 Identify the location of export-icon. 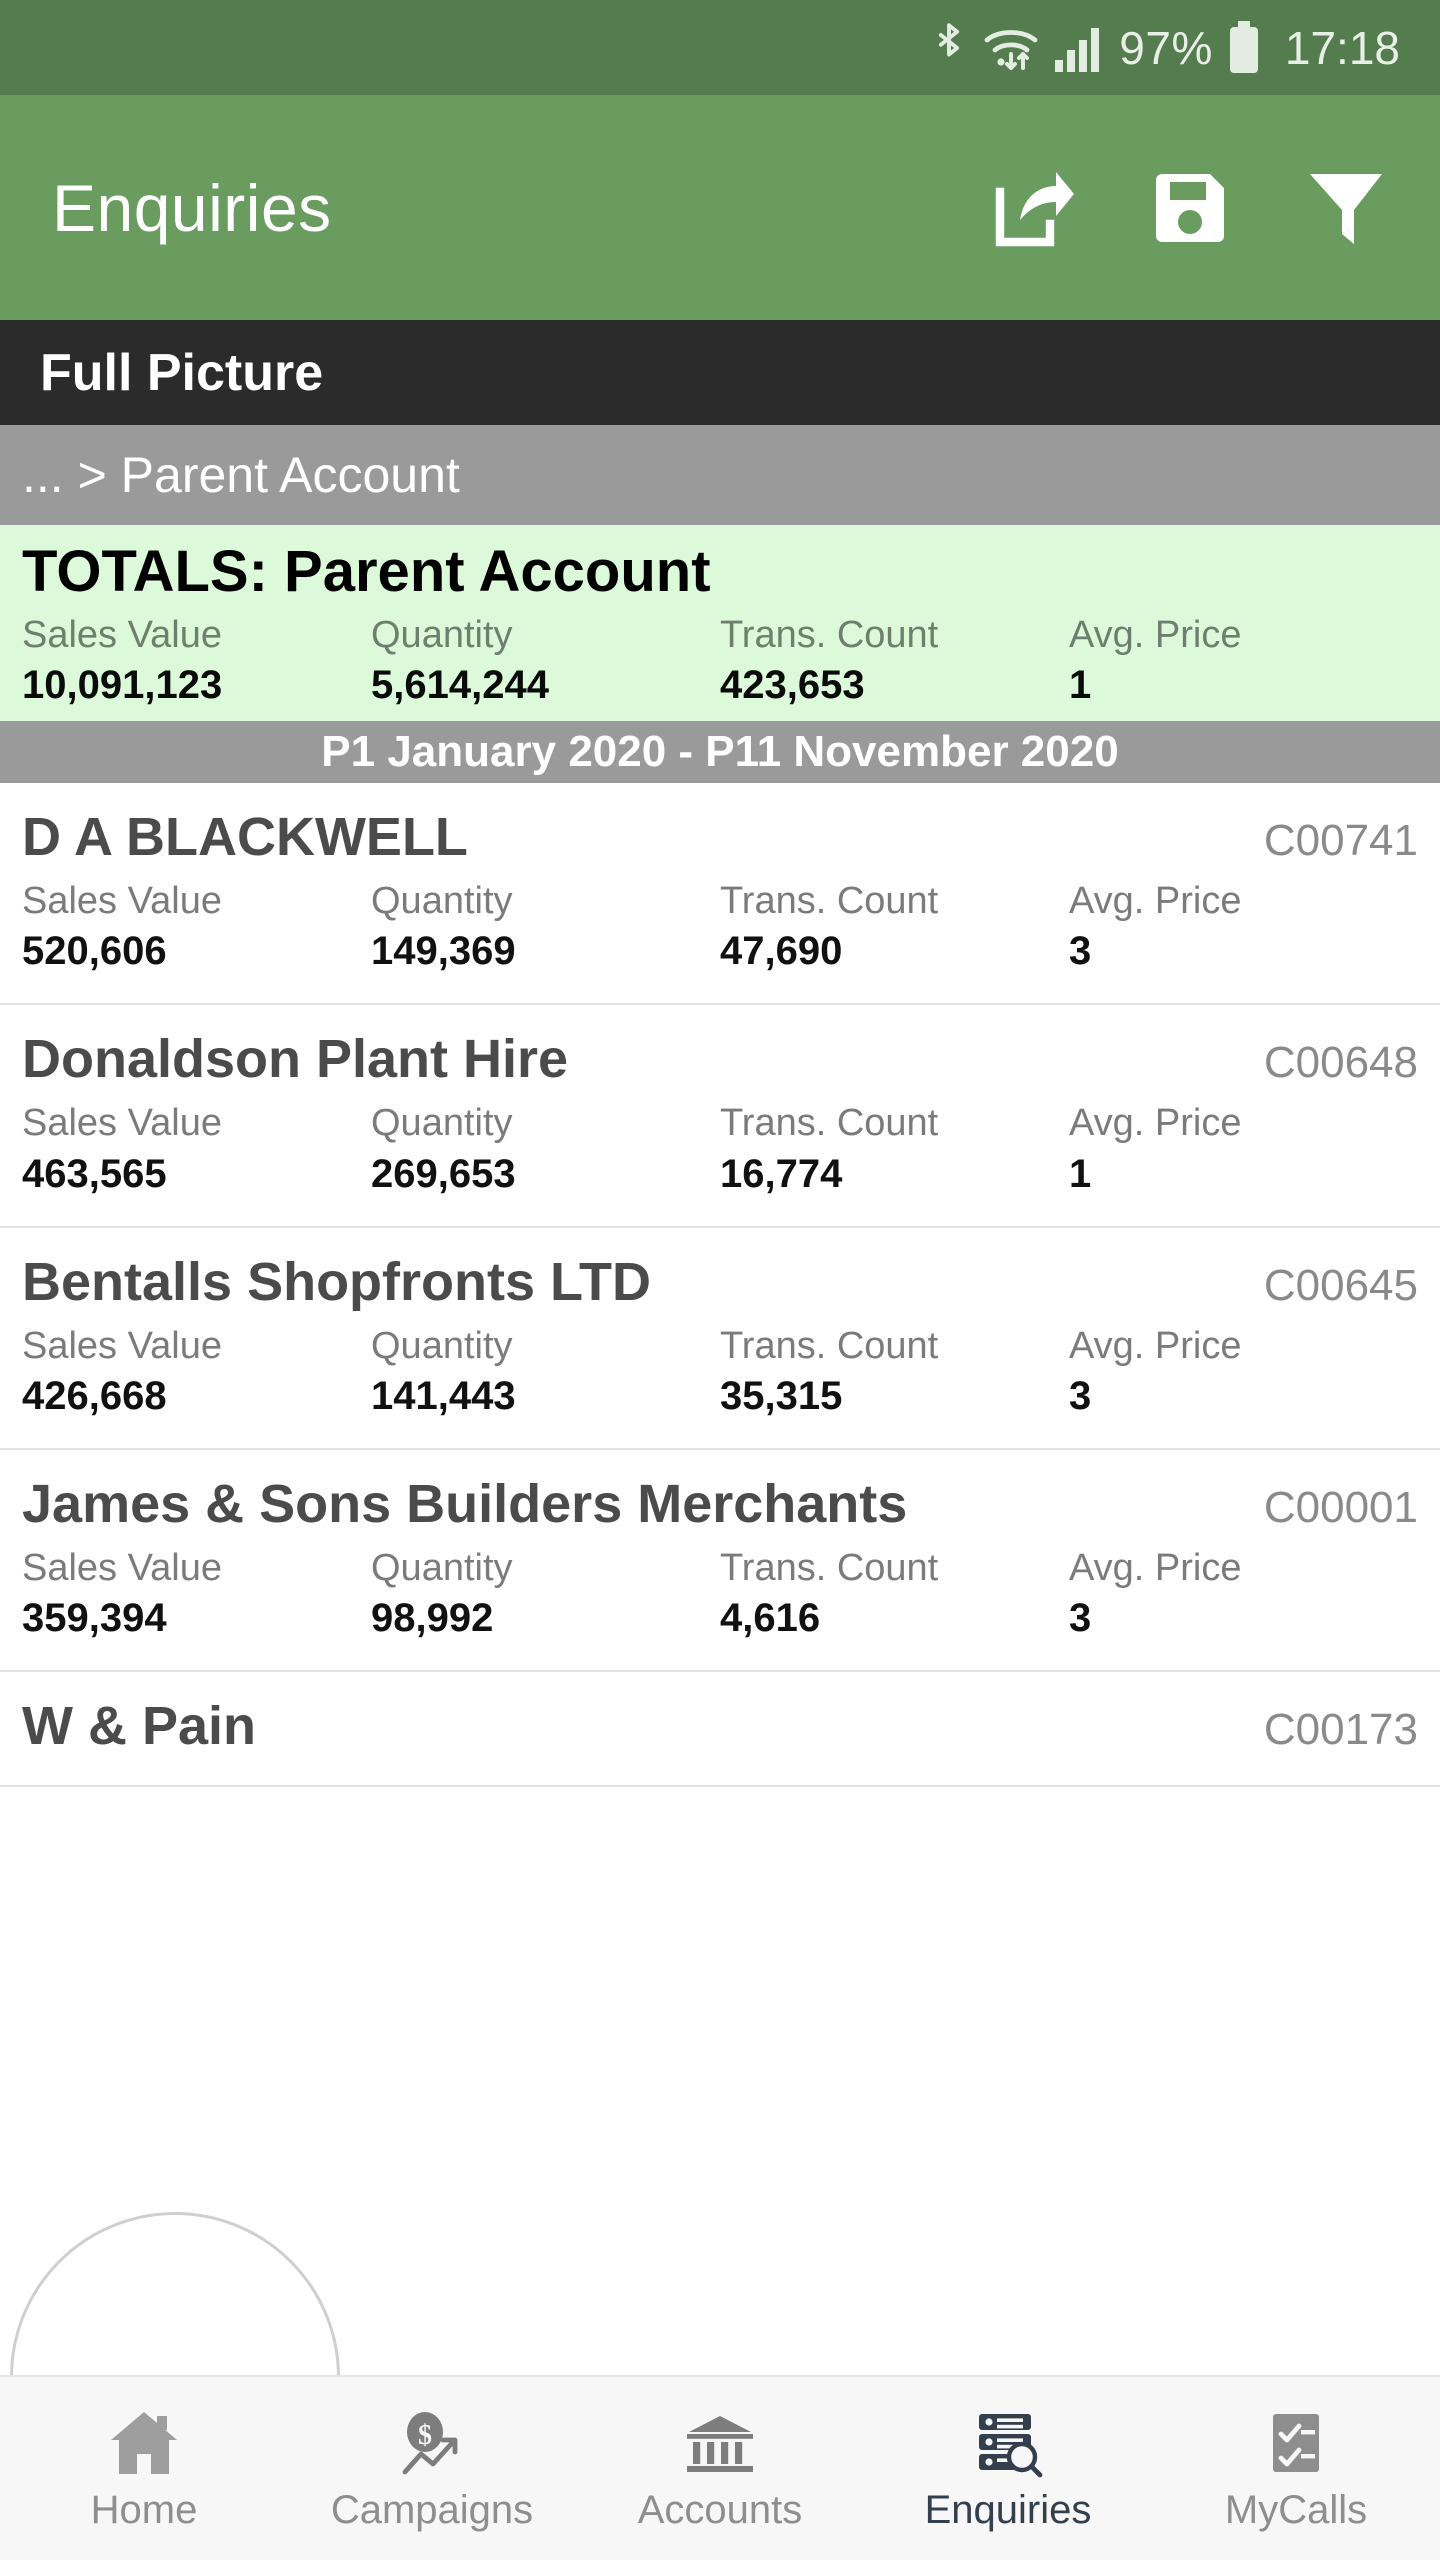
(1034, 208).